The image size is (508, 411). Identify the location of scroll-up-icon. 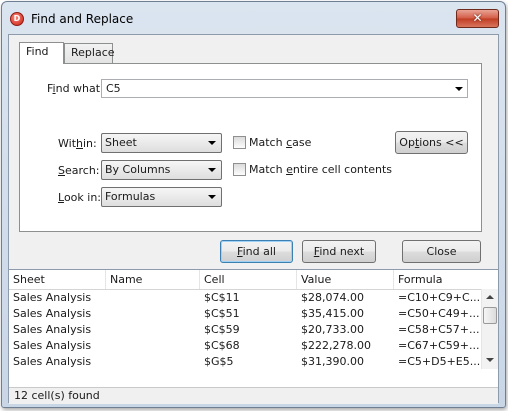
(490, 297).